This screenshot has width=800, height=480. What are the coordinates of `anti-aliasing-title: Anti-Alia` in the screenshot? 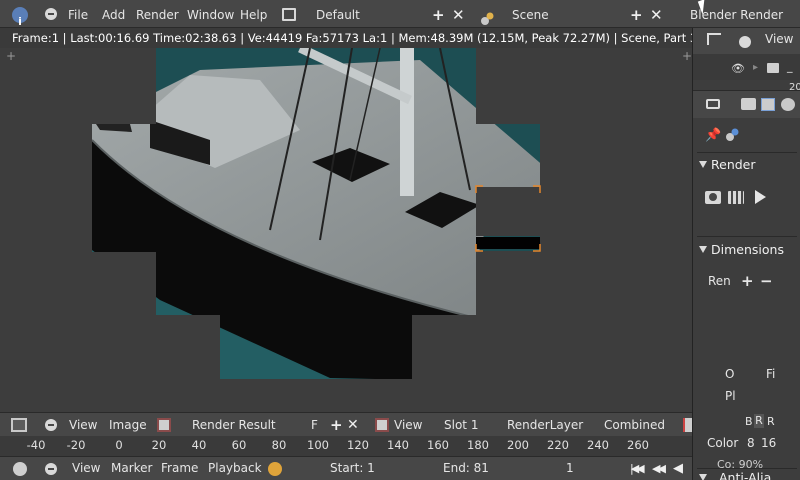 It's located at (745, 475).